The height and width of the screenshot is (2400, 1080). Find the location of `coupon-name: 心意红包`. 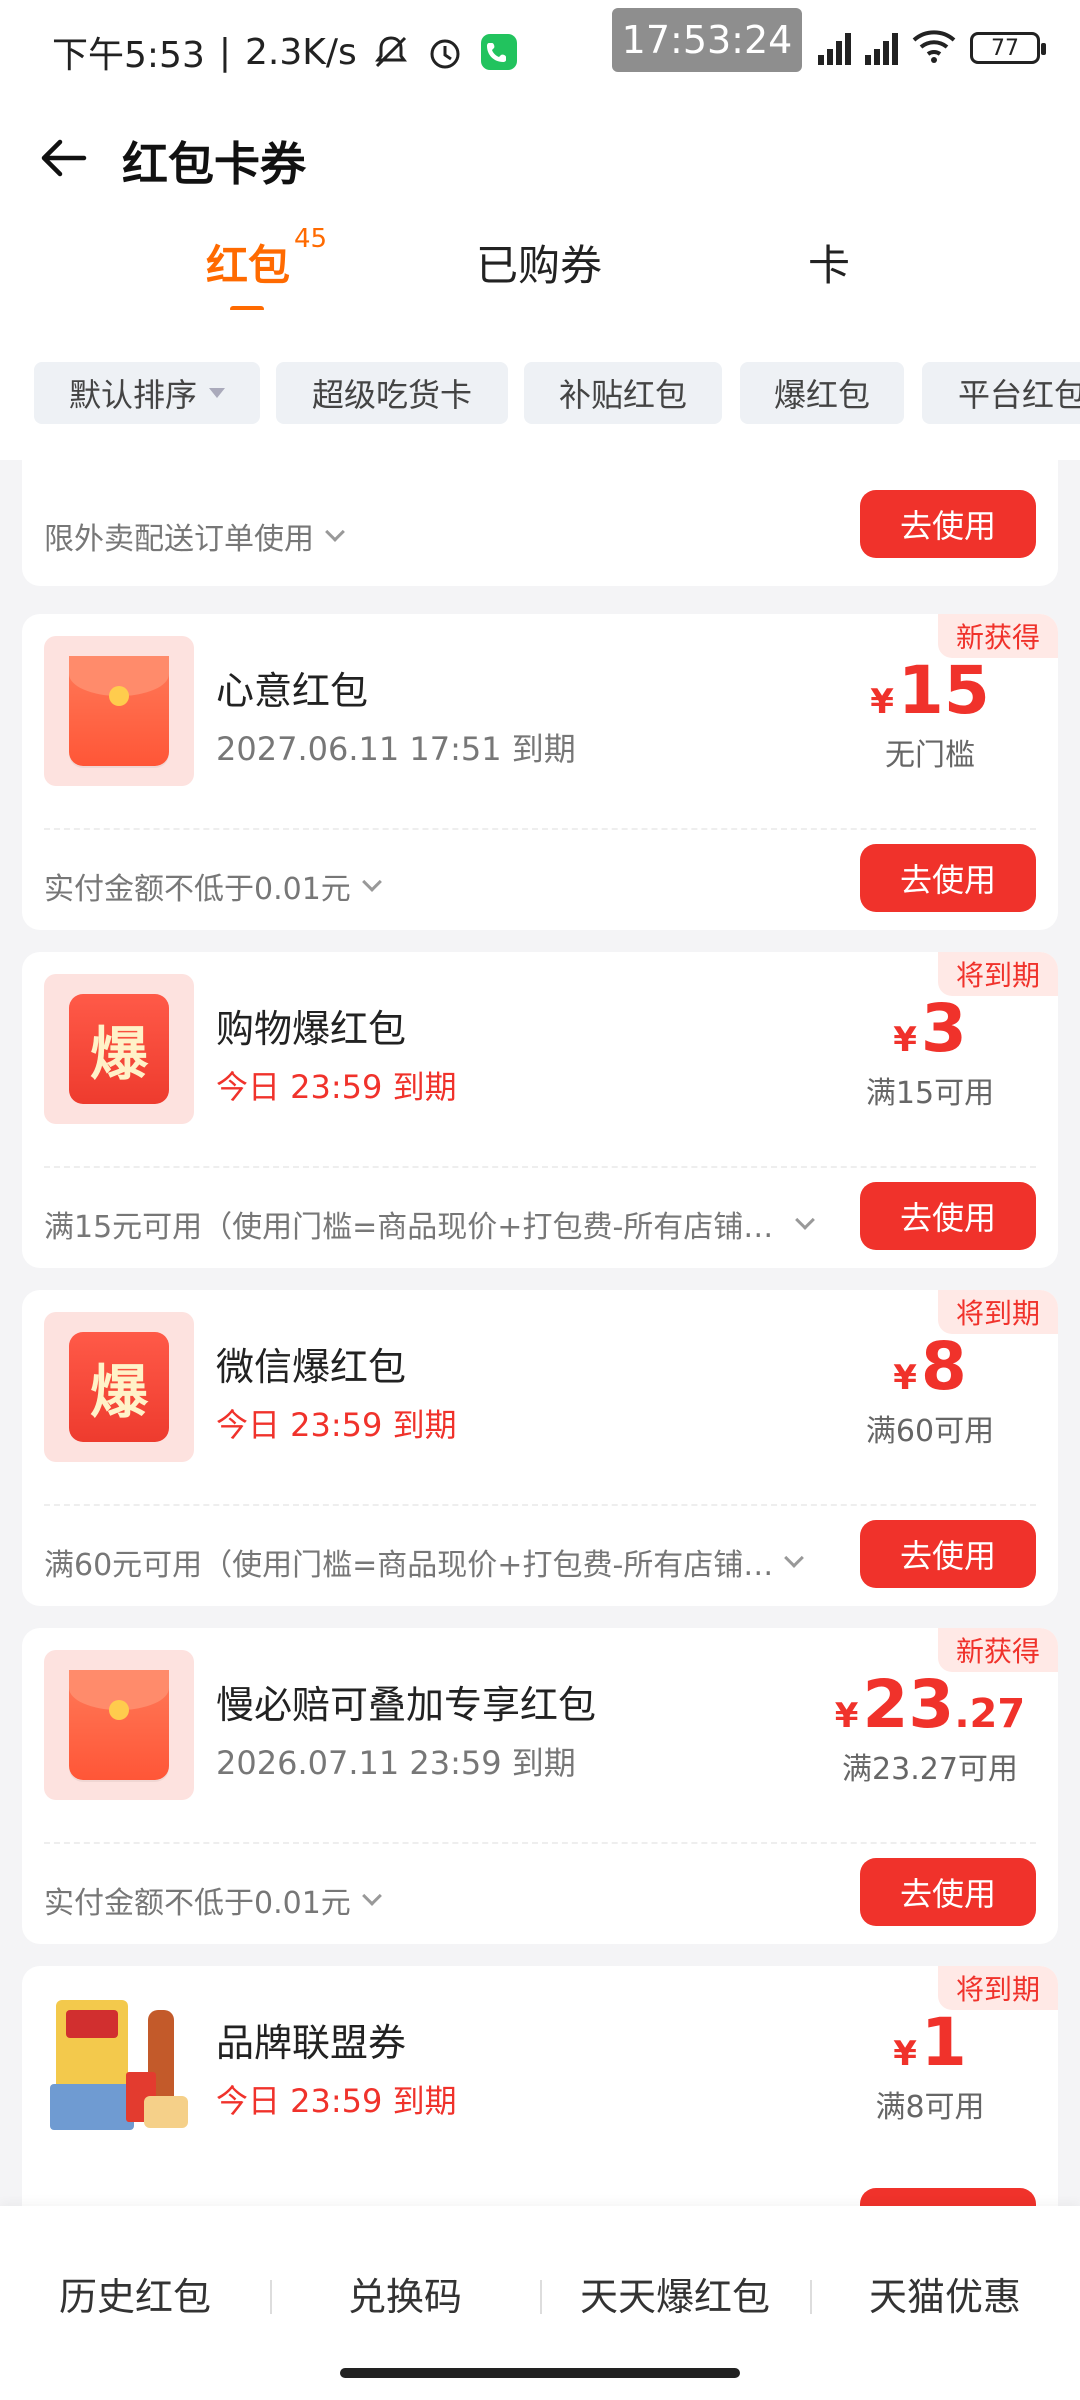

coupon-name: 心意红包 is located at coordinates (292, 691).